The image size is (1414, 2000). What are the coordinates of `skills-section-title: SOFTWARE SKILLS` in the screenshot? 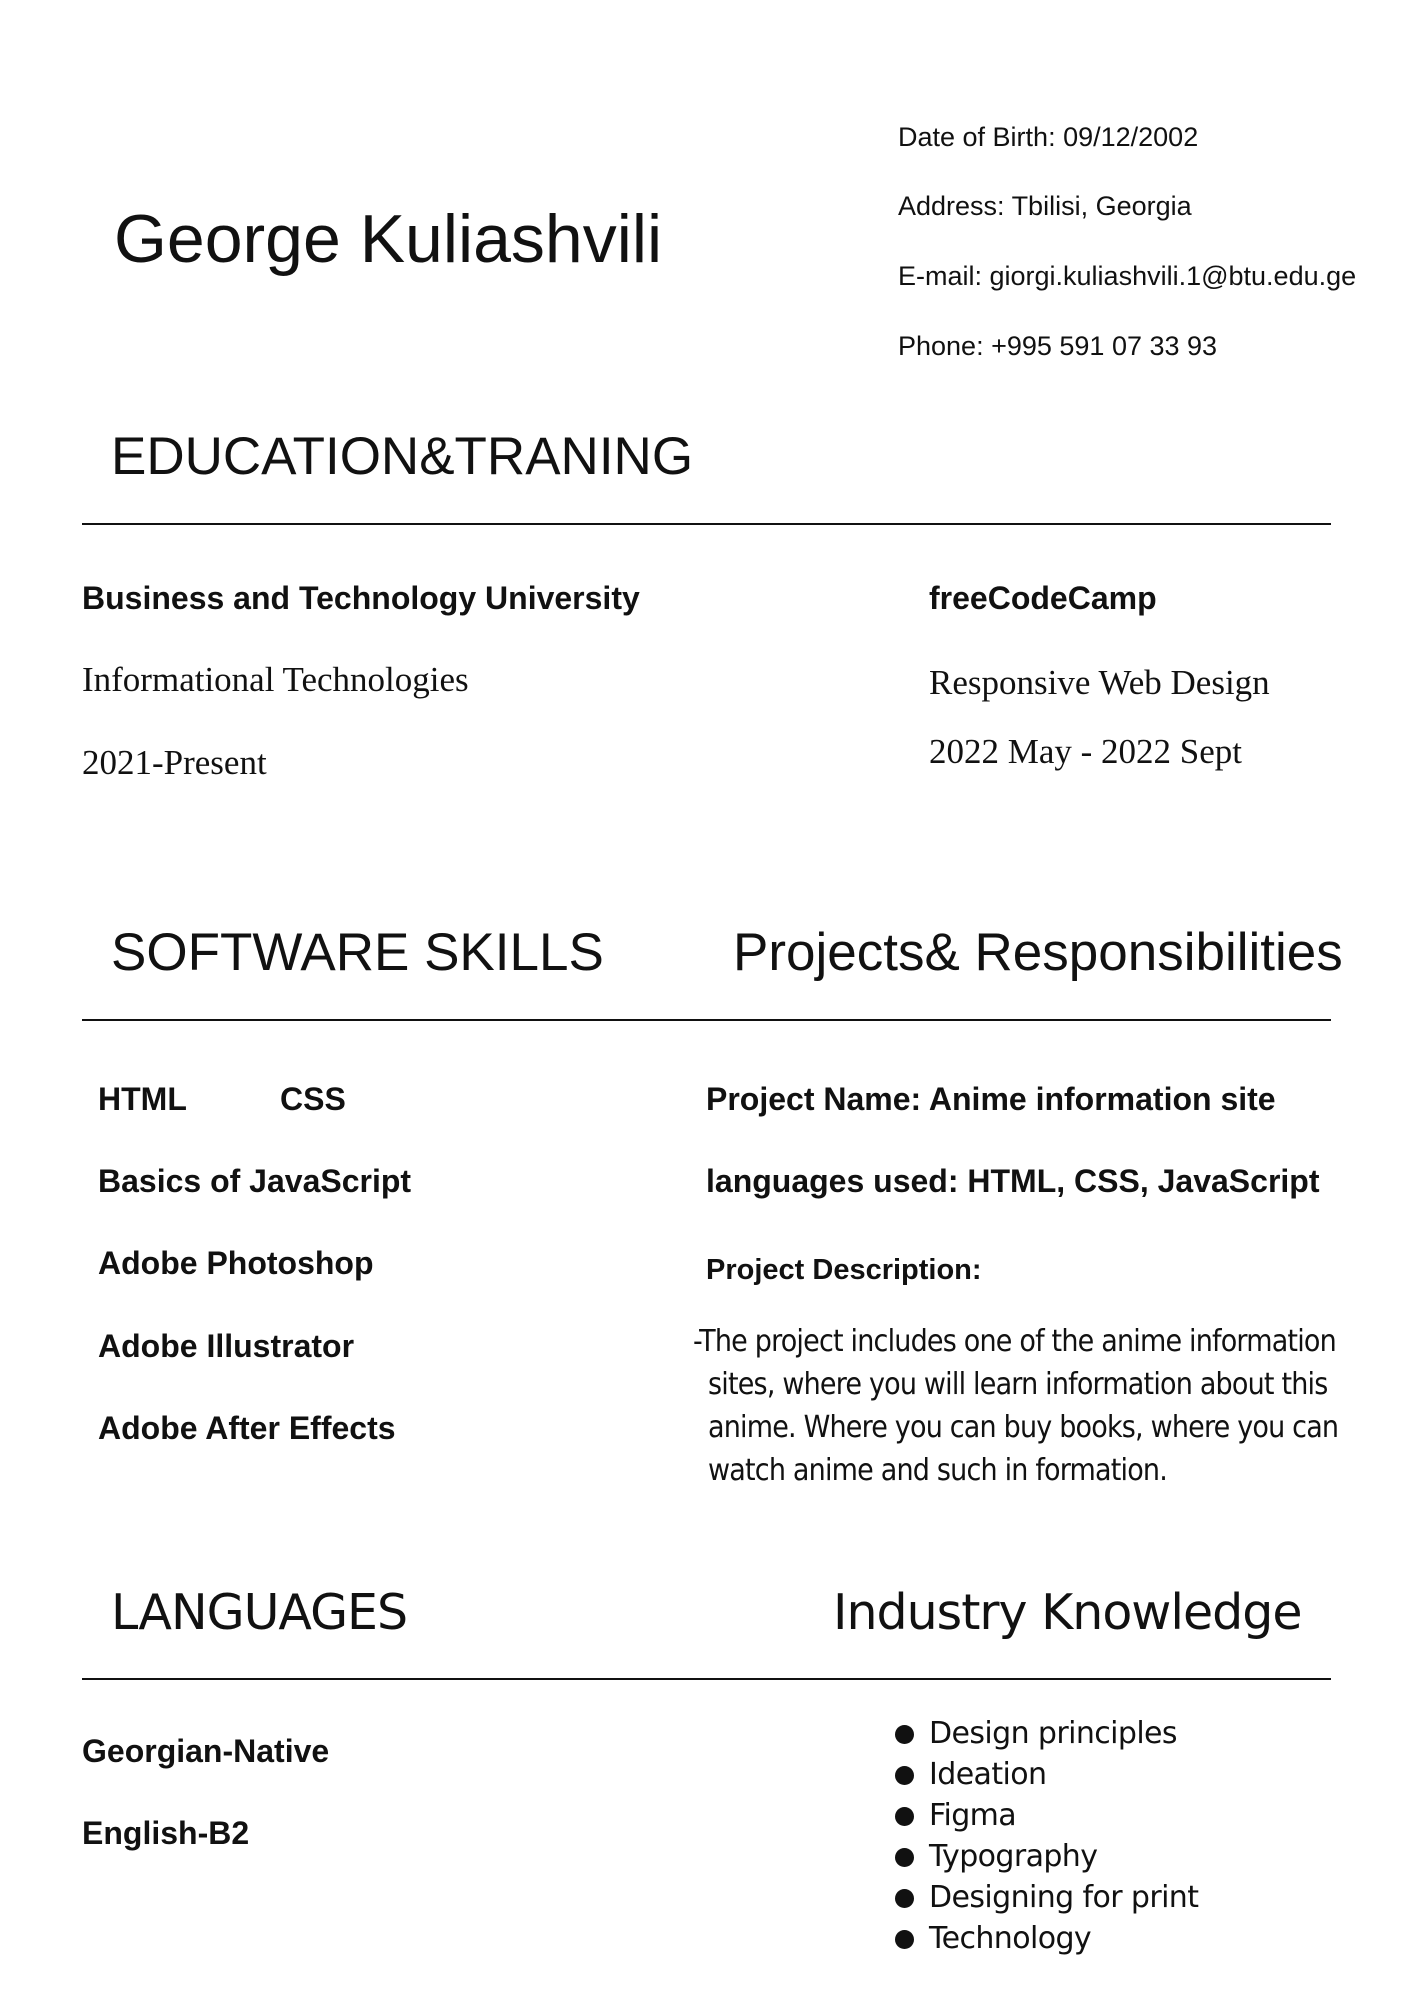 It's located at (357, 952).